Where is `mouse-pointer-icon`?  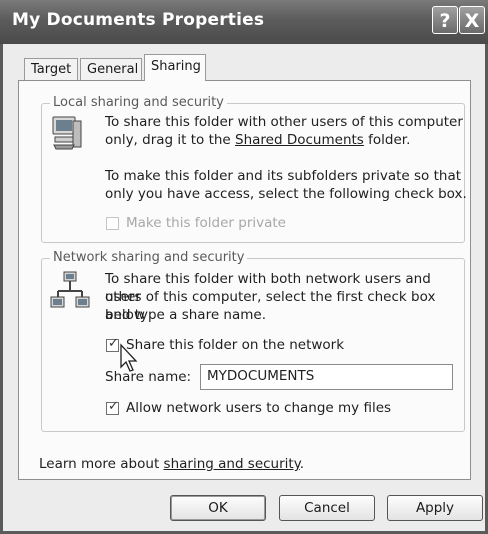
mouse-pointer-icon is located at coordinates (129, 357).